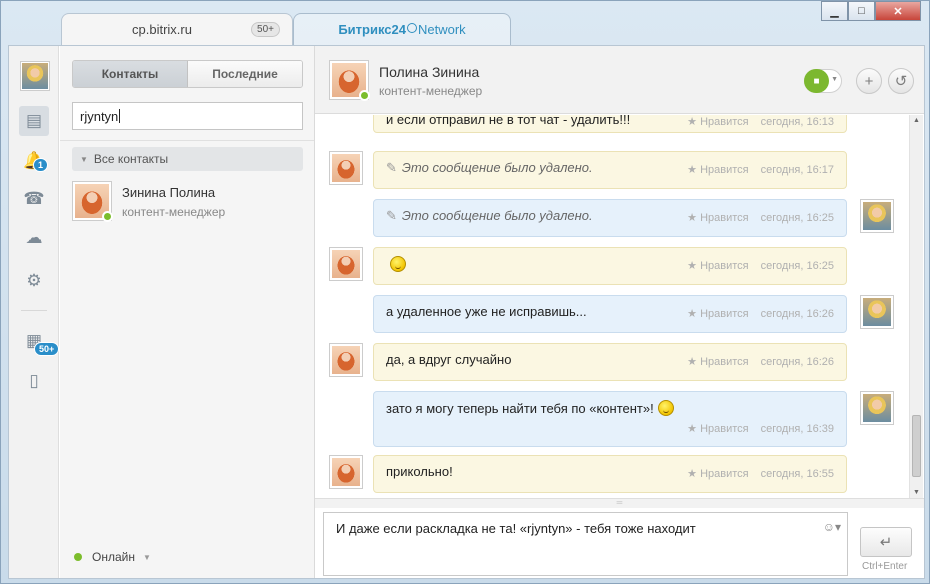 This screenshot has height=584, width=930. Describe the element at coordinates (916, 492) in the screenshot. I see `scroll-down-icon: ▼` at that location.